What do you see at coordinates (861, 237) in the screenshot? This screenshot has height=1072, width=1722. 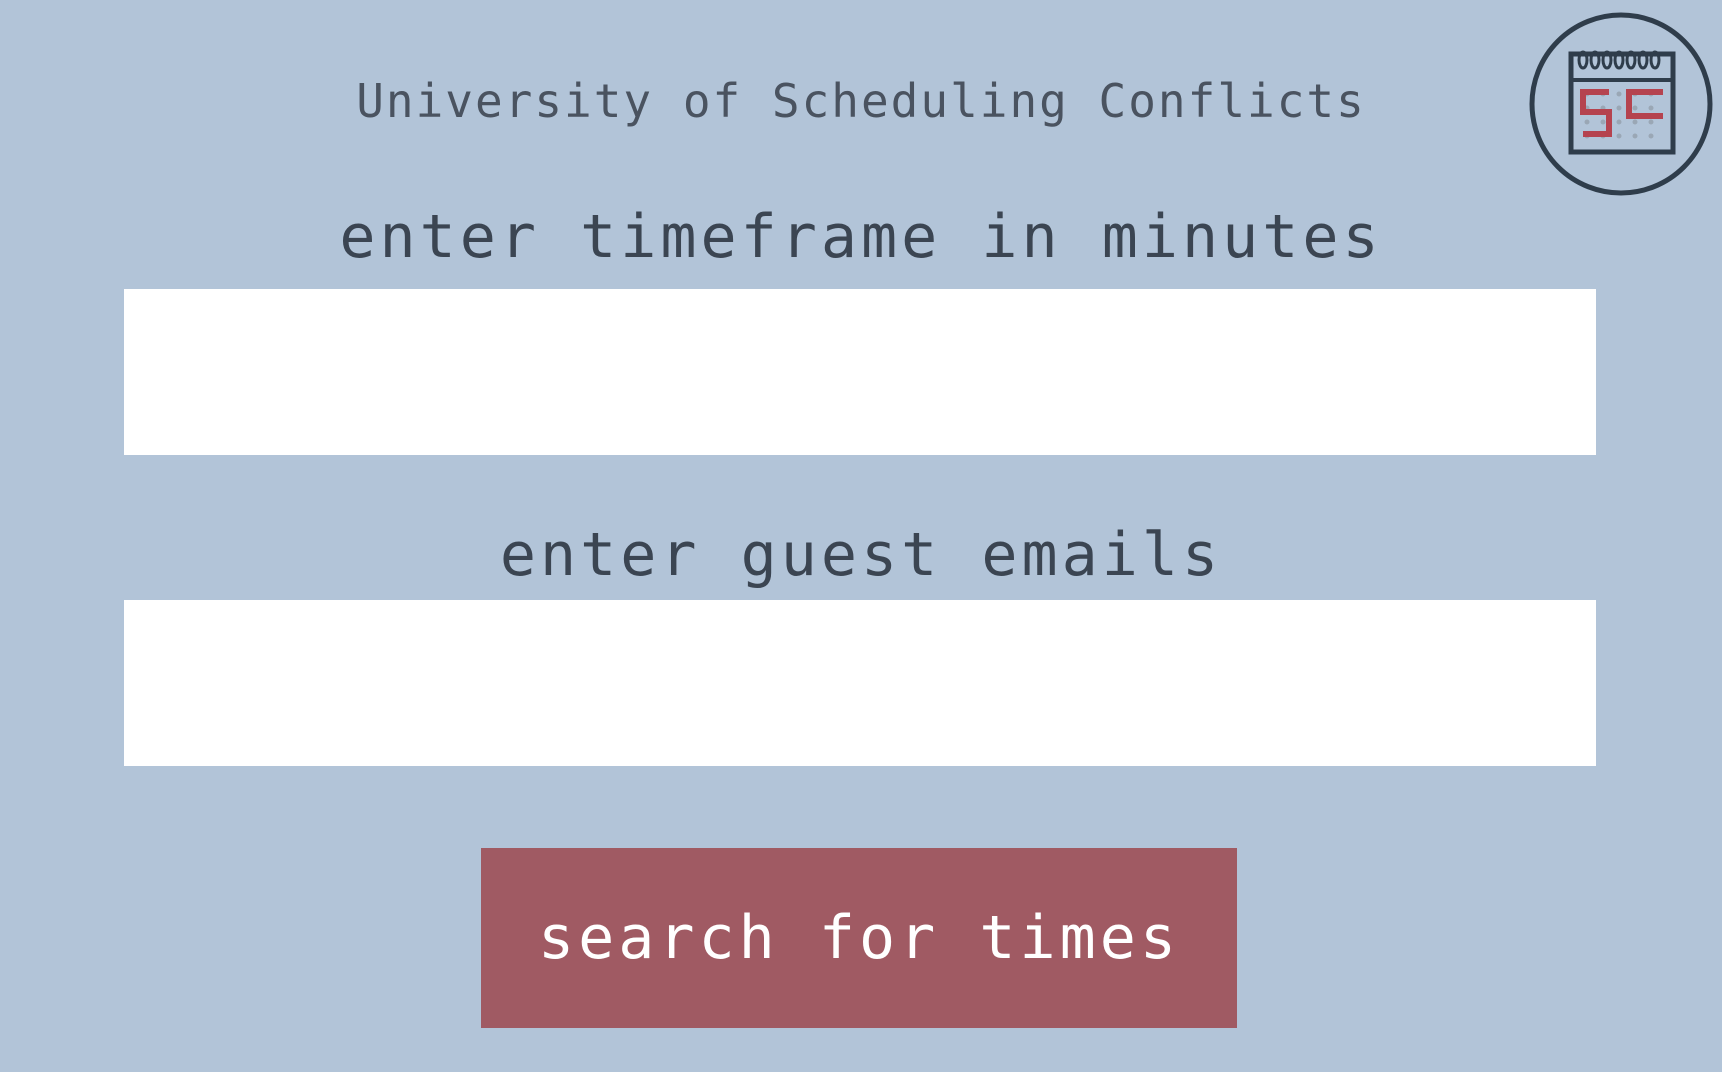 I see `timeframe-label: enter timeframe in minutes` at bounding box center [861, 237].